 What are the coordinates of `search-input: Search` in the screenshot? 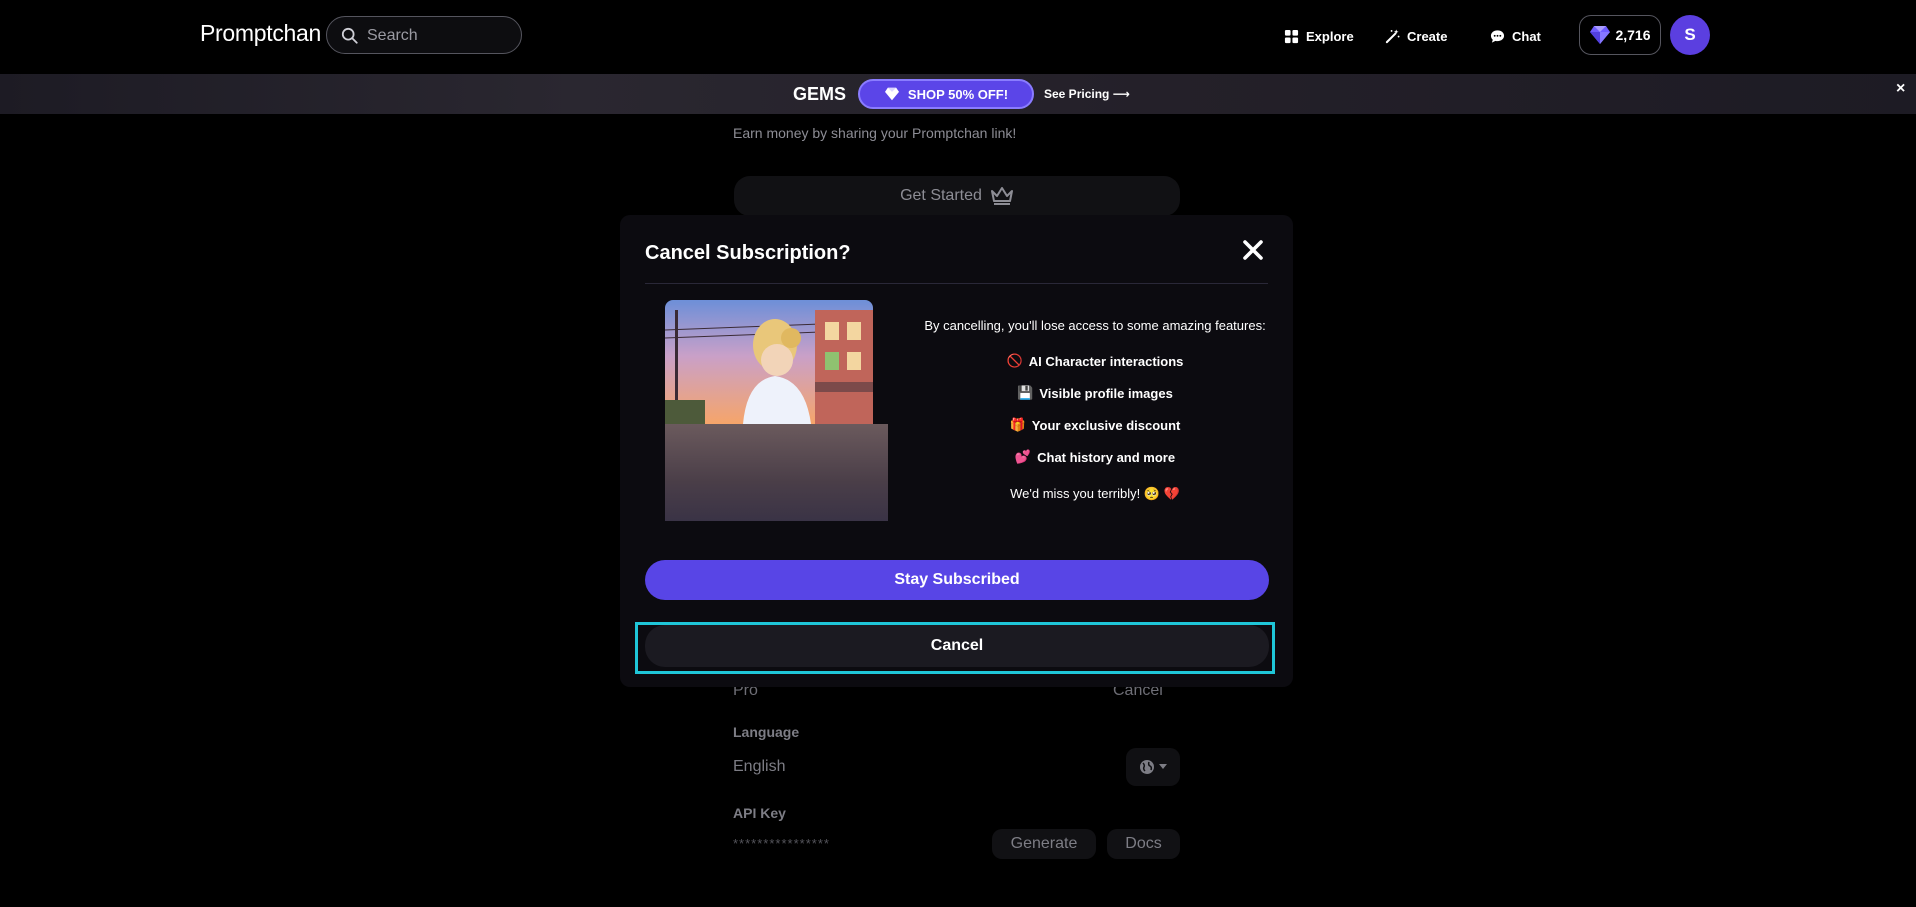 It's located at (392, 36).